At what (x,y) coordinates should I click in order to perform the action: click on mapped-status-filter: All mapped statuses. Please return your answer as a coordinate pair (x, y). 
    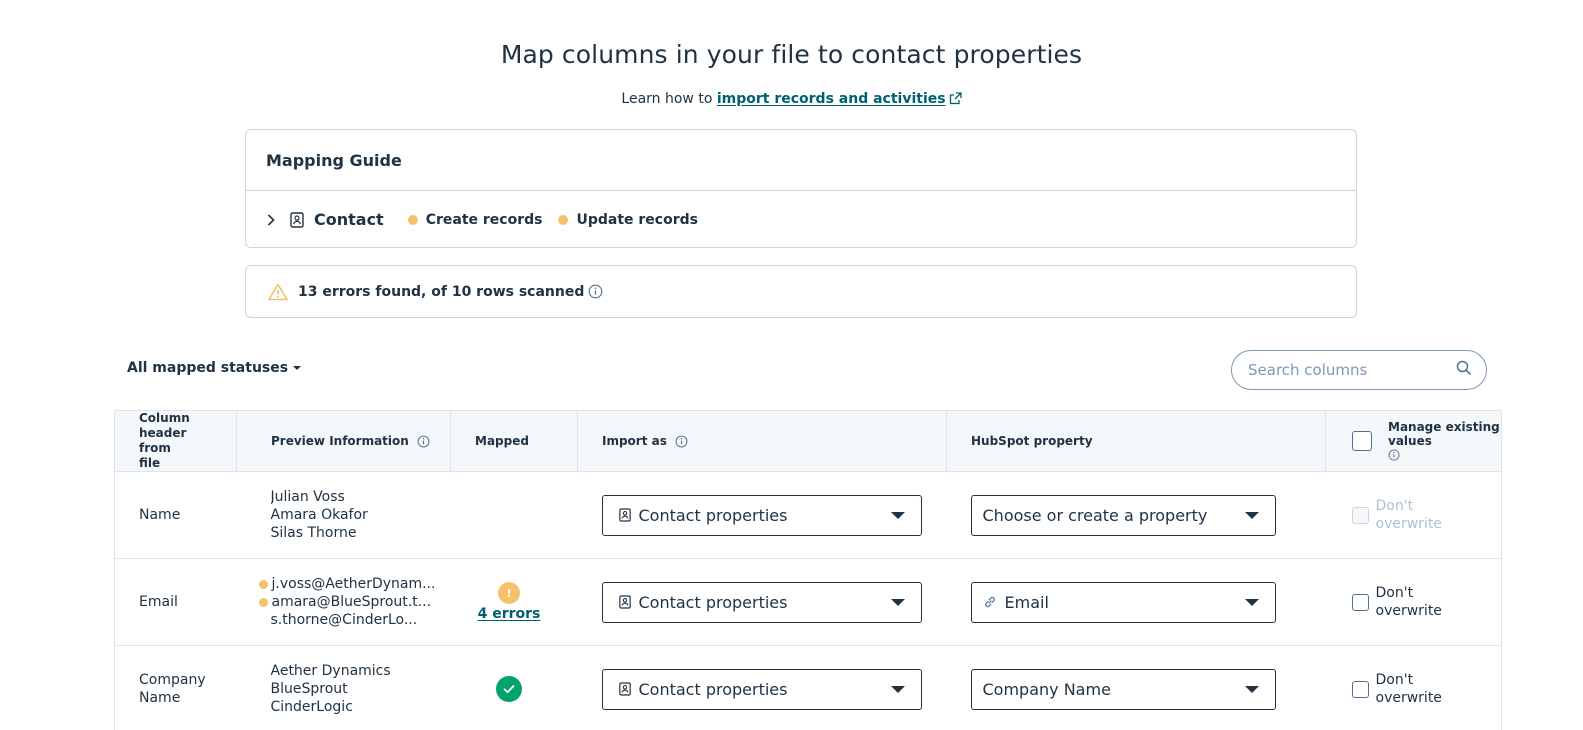
    Looking at the image, I should click on (214, 368).